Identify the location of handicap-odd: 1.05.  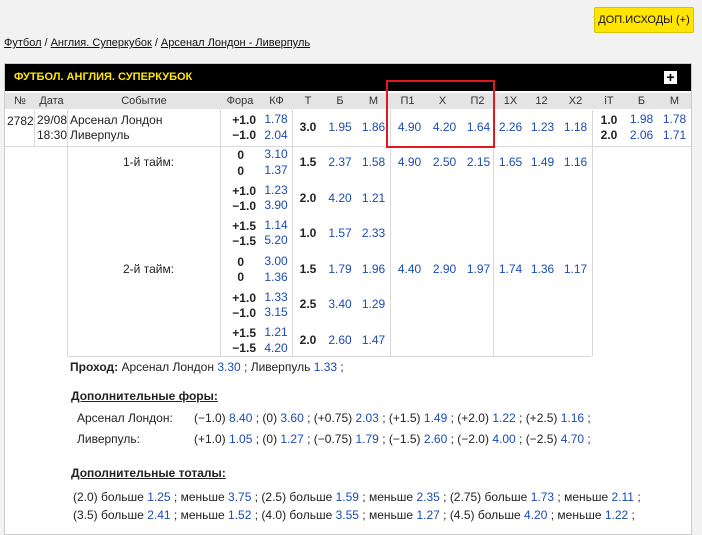
(240, 439).